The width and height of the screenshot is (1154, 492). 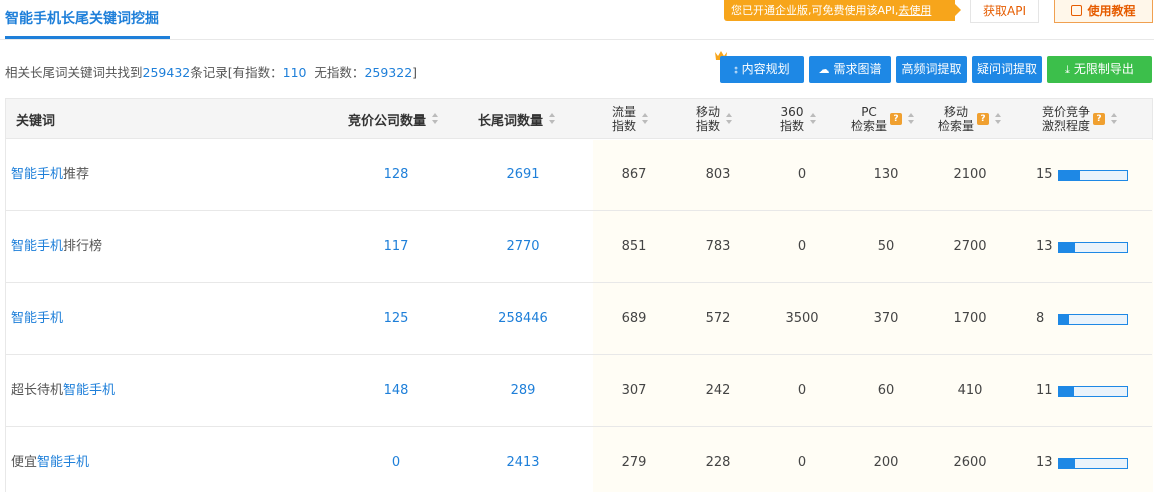 What do you see at coordinates (1077, 10) in the screenshot?
I see `tutorial-icon` at bounding box center [1077, 10].